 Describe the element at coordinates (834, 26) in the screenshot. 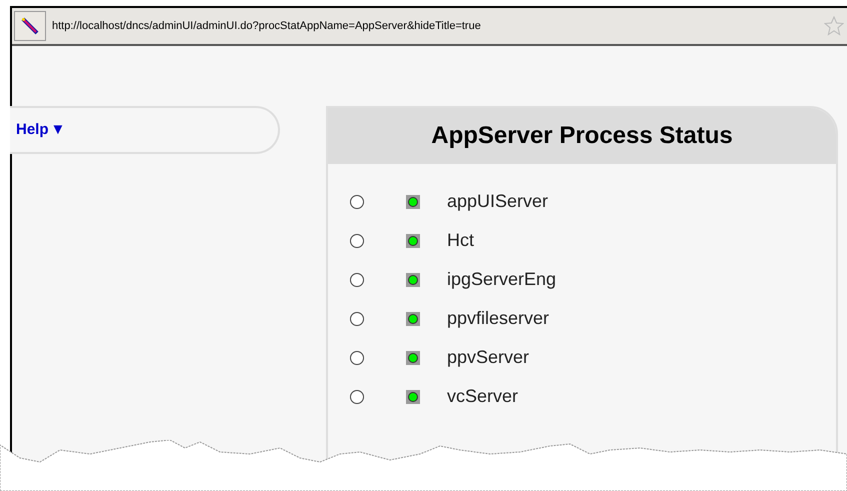

I see `star-icon` at that location.